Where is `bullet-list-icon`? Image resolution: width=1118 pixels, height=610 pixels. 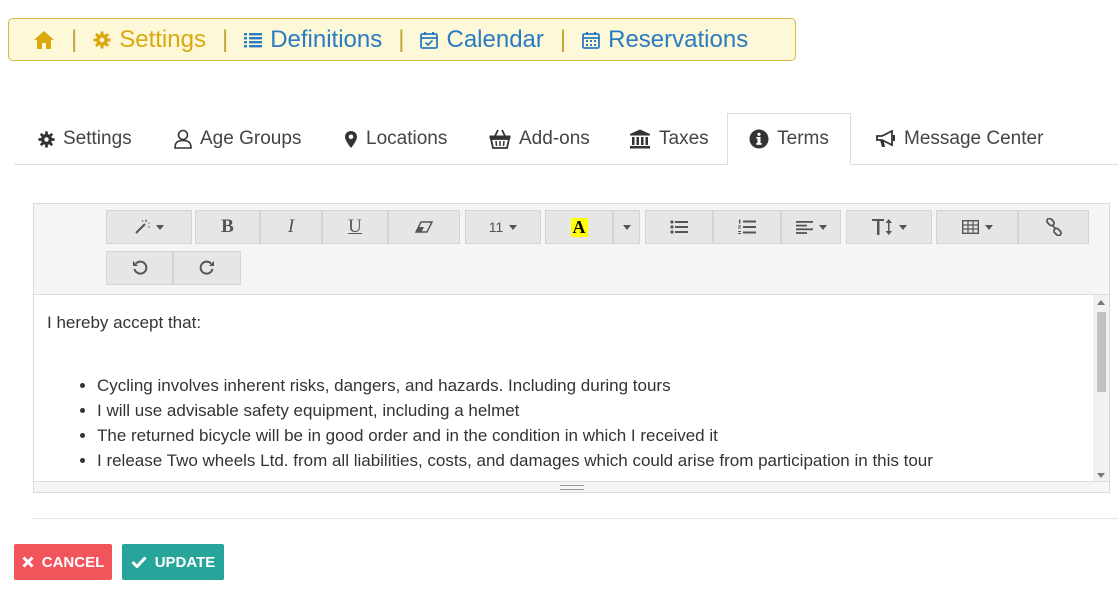 bullet-list-icon is located at coordinates (679, 227).